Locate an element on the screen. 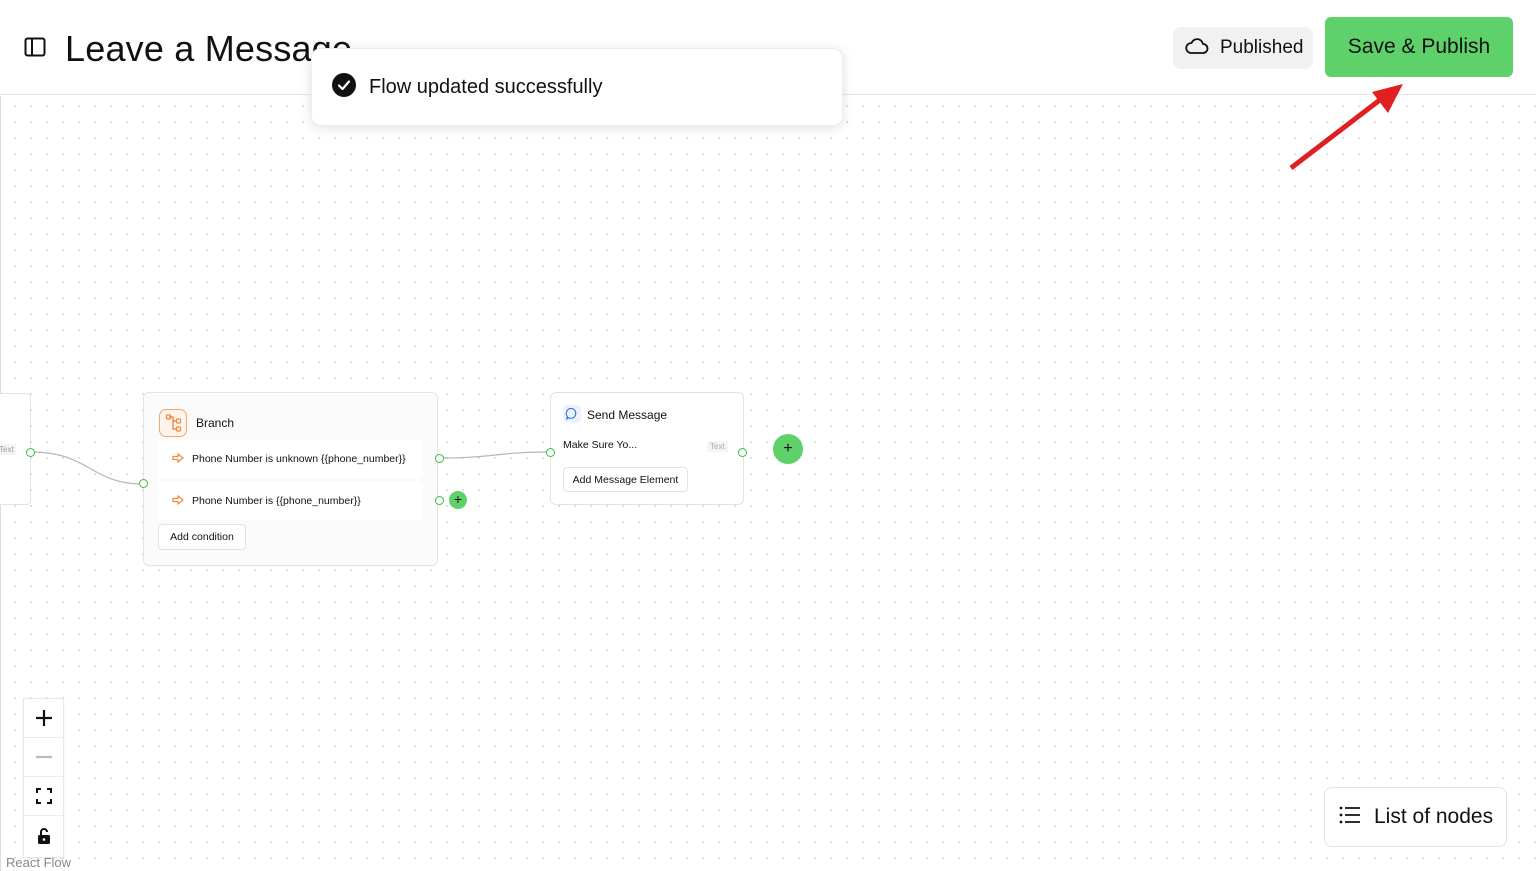 The height and width of the screenshot is (871, 1536). condition-label: Phone Number is {{phone_number}} is located at coordinates (276, 501).